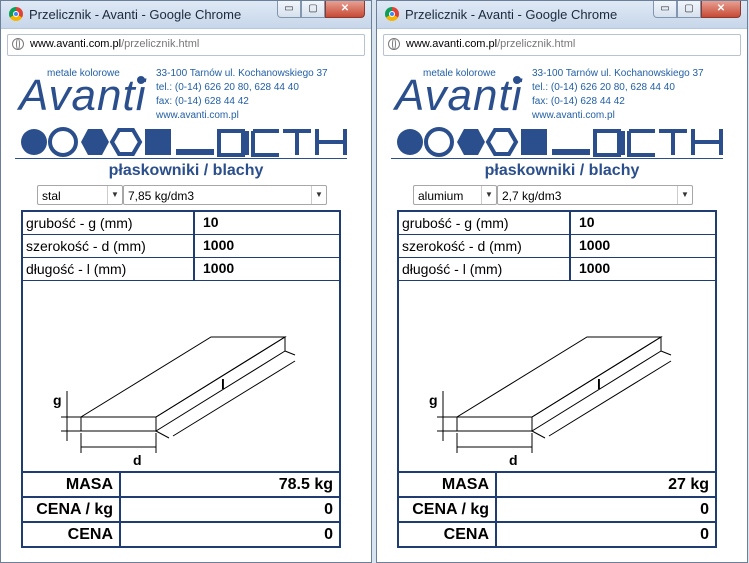 The image size is (749, 563). I want to click on d-label: d, so click(513, 460).